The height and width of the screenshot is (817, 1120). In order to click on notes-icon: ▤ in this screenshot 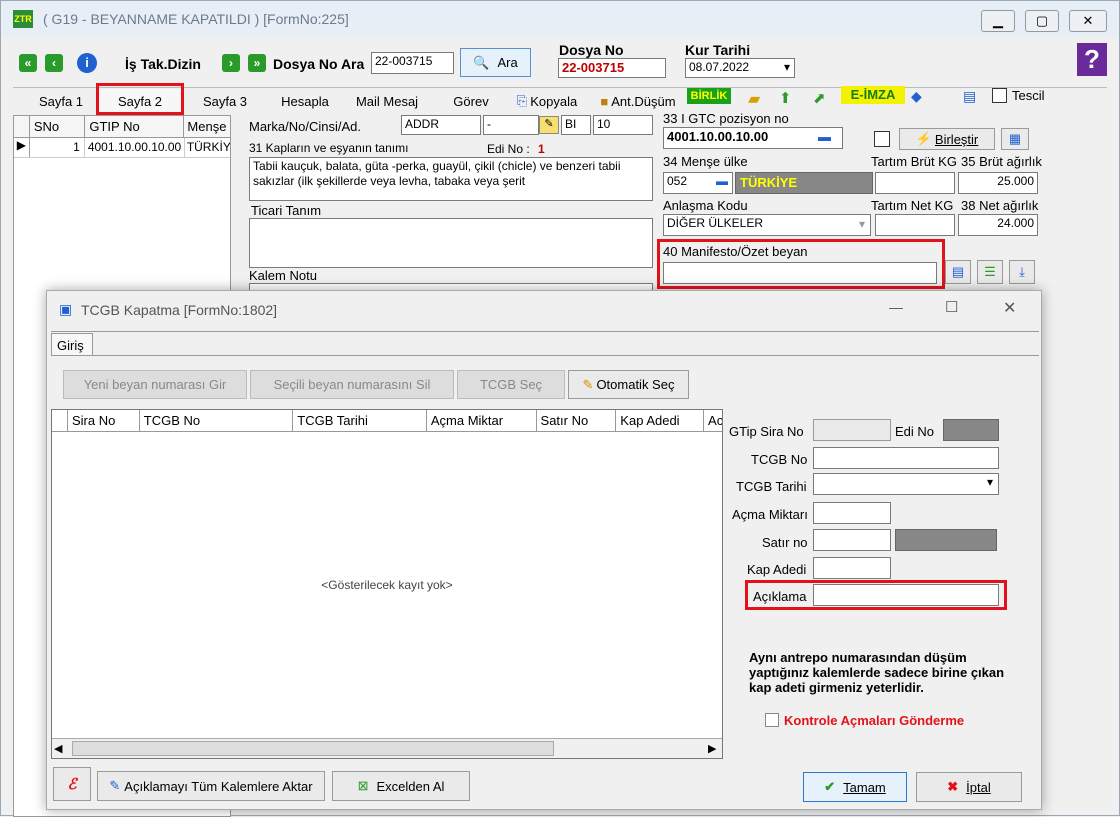, I will do `click(958, 272)`.